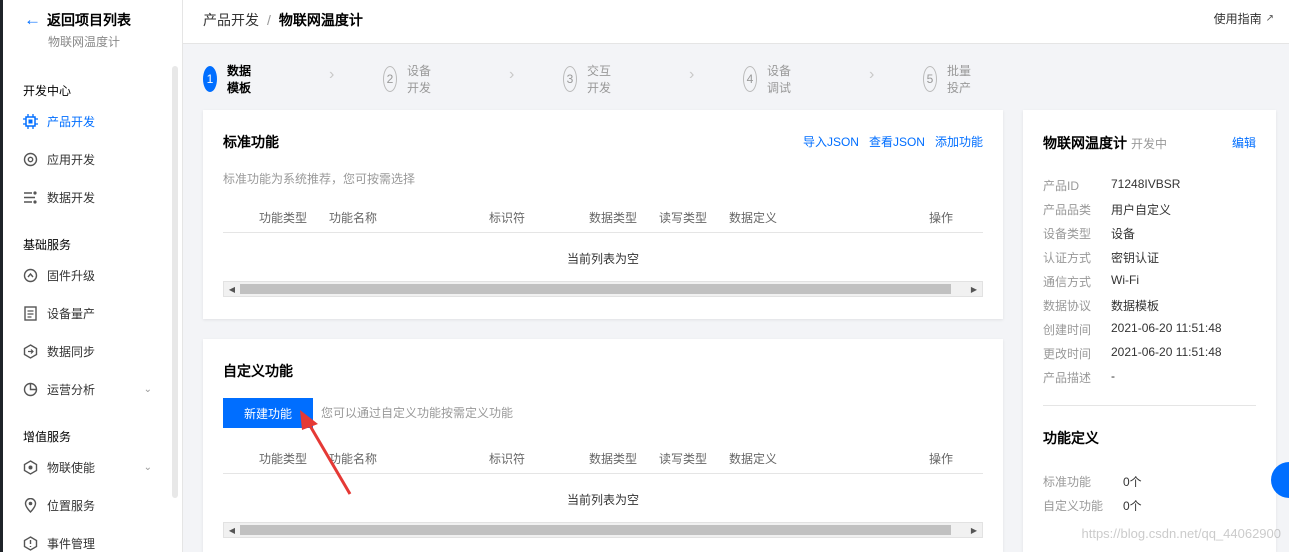 The height and width of the screenshot is (552, 1289). Describe the element at coordinates (32, 19) in the screenshot. I see `arrow-left-icon: ←` at that location.